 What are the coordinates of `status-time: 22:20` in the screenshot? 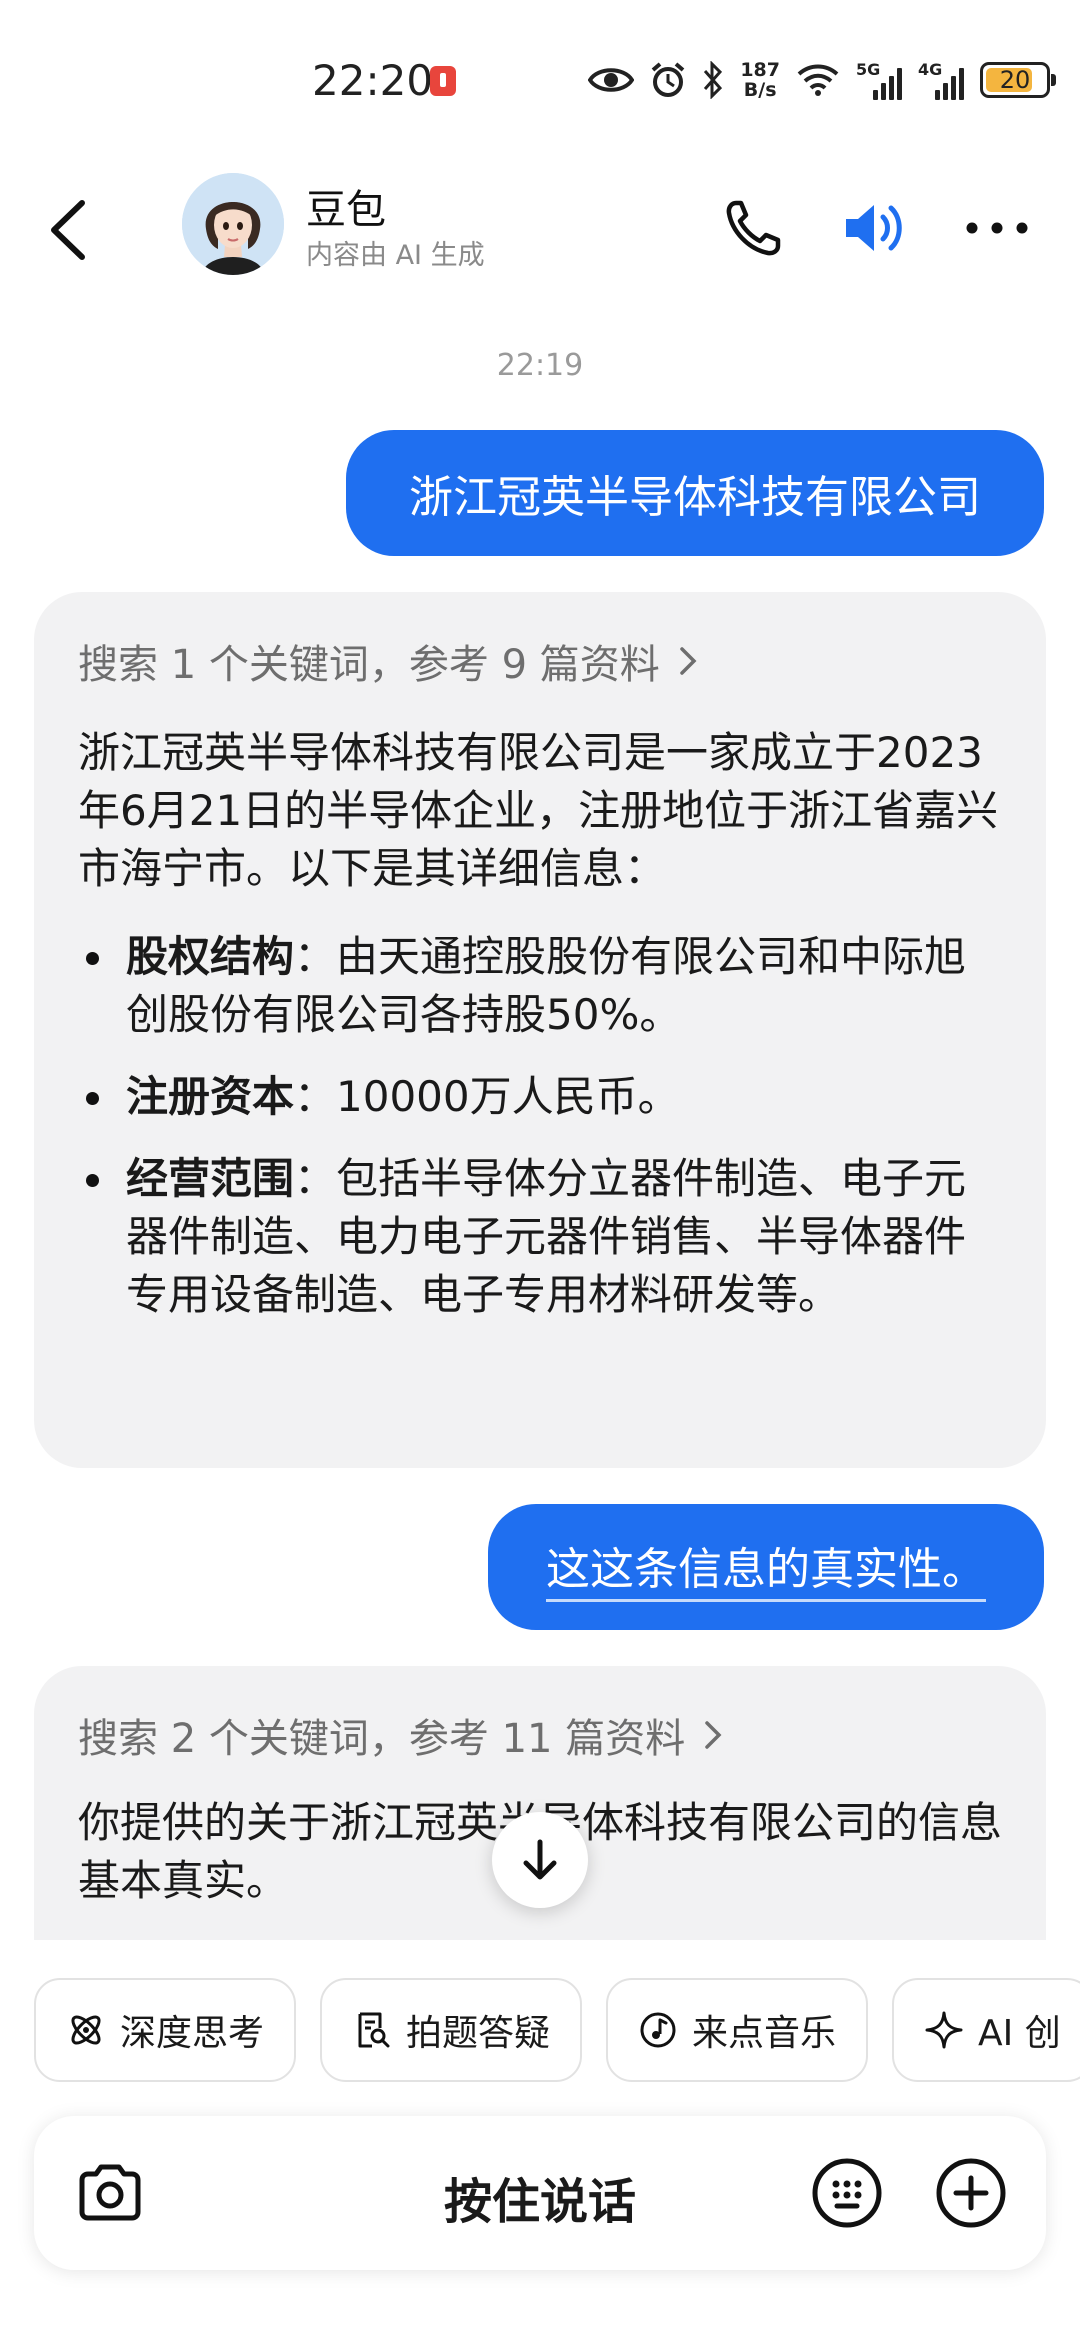 It's located at (373, 80).